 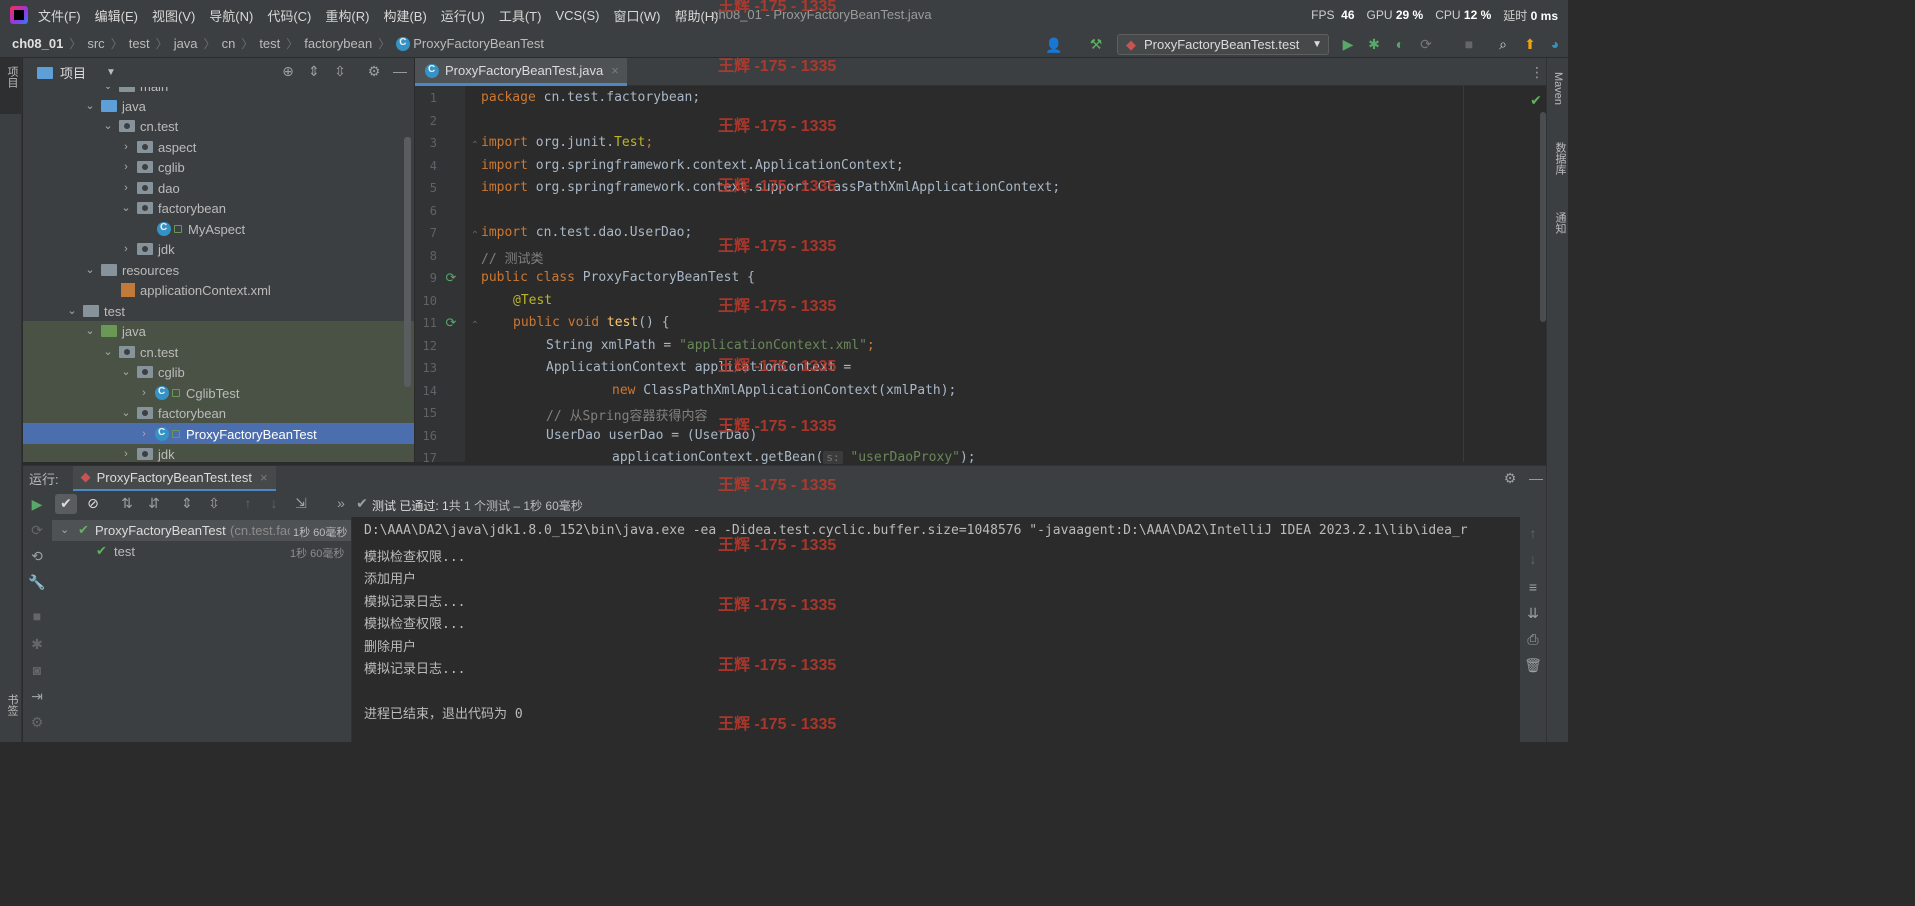 I want to click on import-tests-icon: ⇲, so click(x=301, y=504).